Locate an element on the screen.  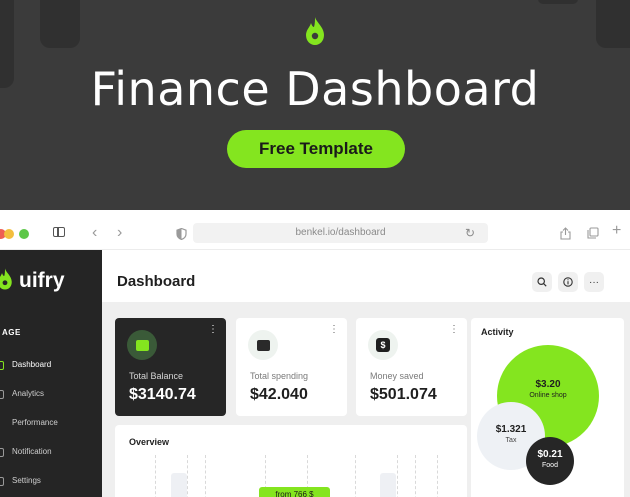
search-icon is located at coordinates (542, 282).